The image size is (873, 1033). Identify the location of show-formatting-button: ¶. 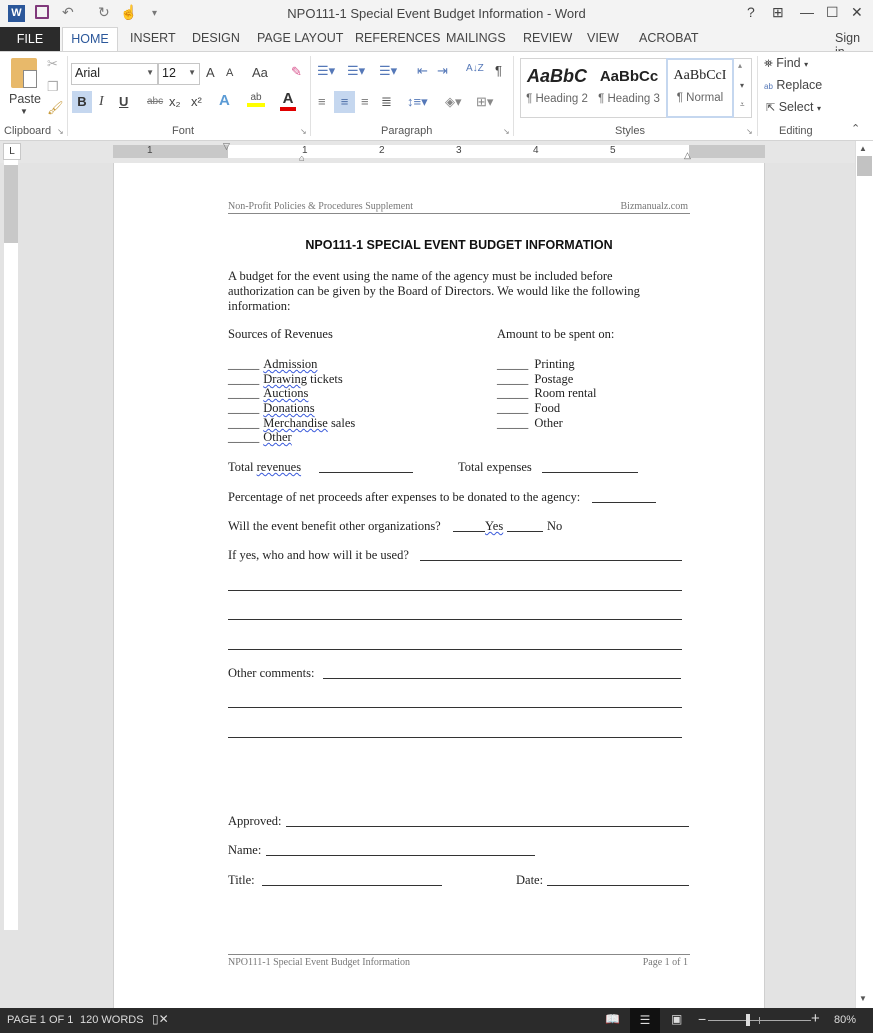
(498, 70).